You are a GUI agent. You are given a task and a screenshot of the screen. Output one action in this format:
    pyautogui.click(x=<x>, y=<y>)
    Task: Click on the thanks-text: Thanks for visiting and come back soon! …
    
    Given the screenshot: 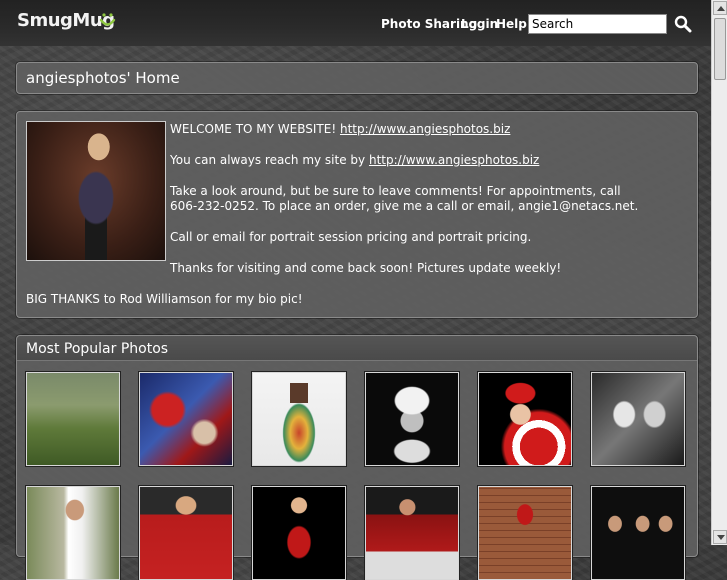 What is the action you would take?
    pyautogui.click(x=366, y=268)
    